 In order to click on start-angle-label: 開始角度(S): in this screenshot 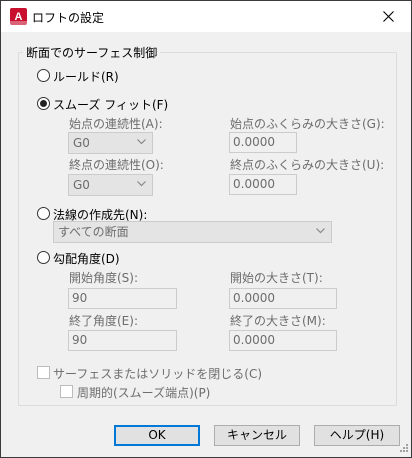, I will do `click(104, 278)`.